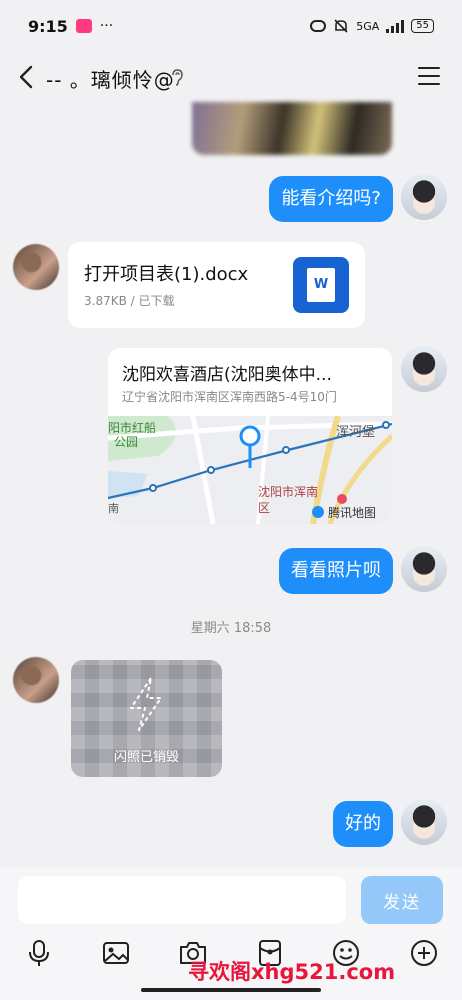  I want to click on link-icon, so click(318, 26).